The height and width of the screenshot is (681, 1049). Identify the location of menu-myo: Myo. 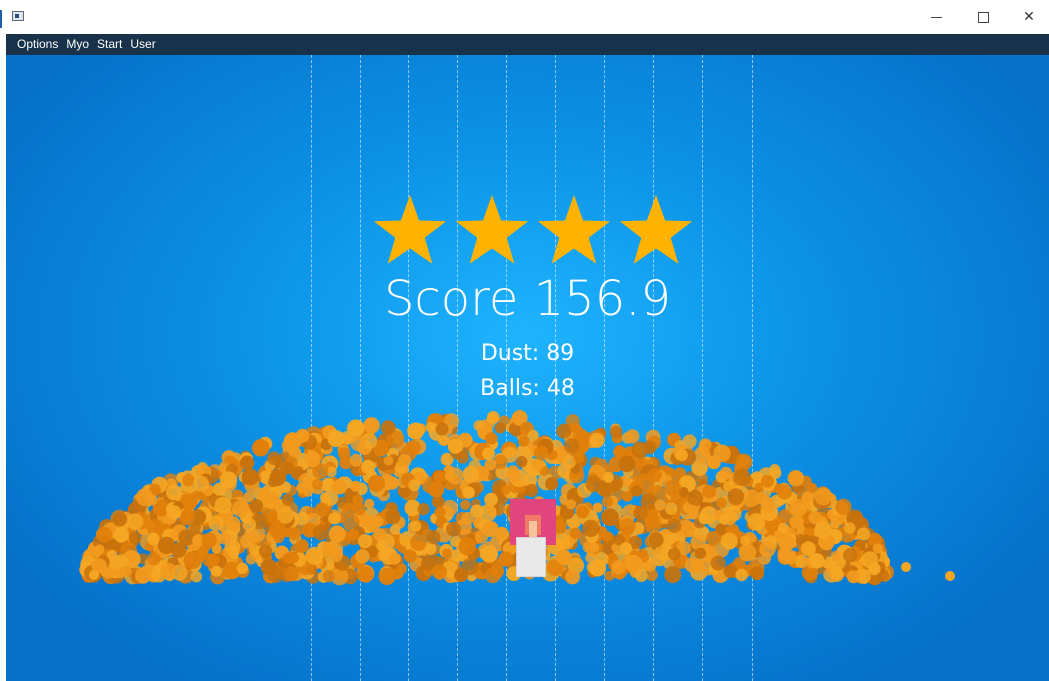
(77, 44).